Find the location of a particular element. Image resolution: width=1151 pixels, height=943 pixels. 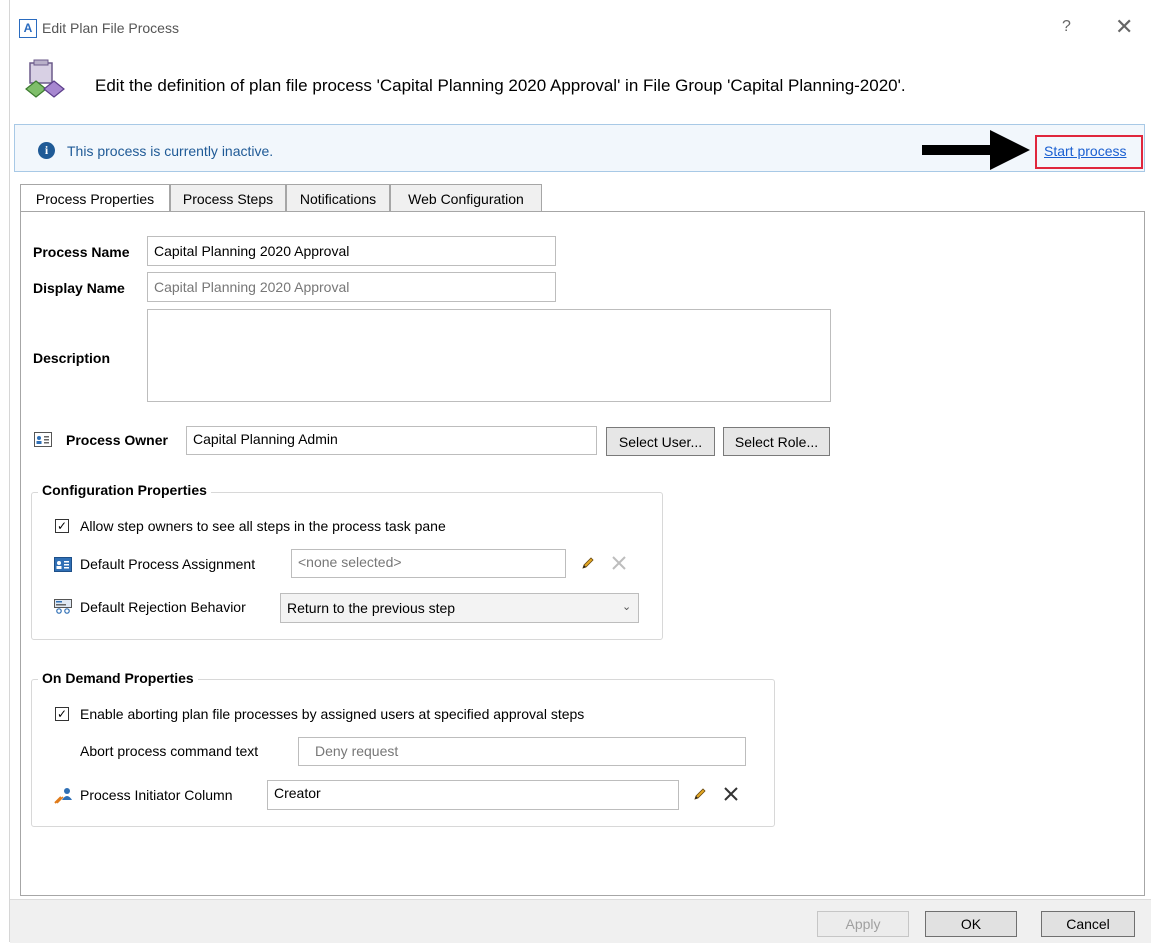

default-rejection-behavior-label: Default Rejection Behavior is located at coordinates (163, 607).